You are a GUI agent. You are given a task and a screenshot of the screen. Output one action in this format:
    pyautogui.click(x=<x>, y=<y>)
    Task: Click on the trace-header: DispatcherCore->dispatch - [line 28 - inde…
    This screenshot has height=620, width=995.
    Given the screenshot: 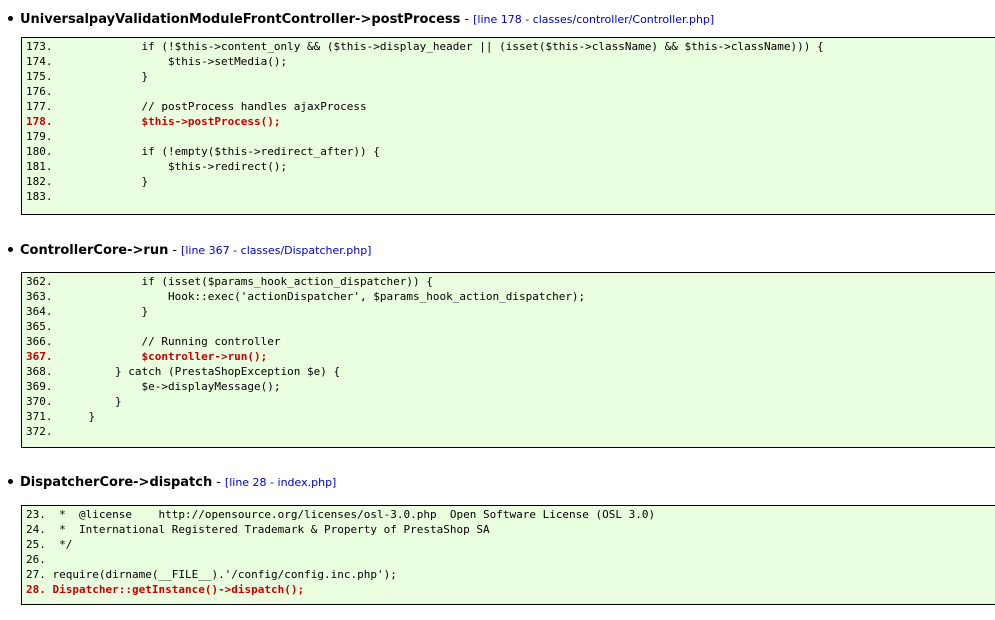 What is the action you would take?
    pyautogui.click(x=172, y=483)
    